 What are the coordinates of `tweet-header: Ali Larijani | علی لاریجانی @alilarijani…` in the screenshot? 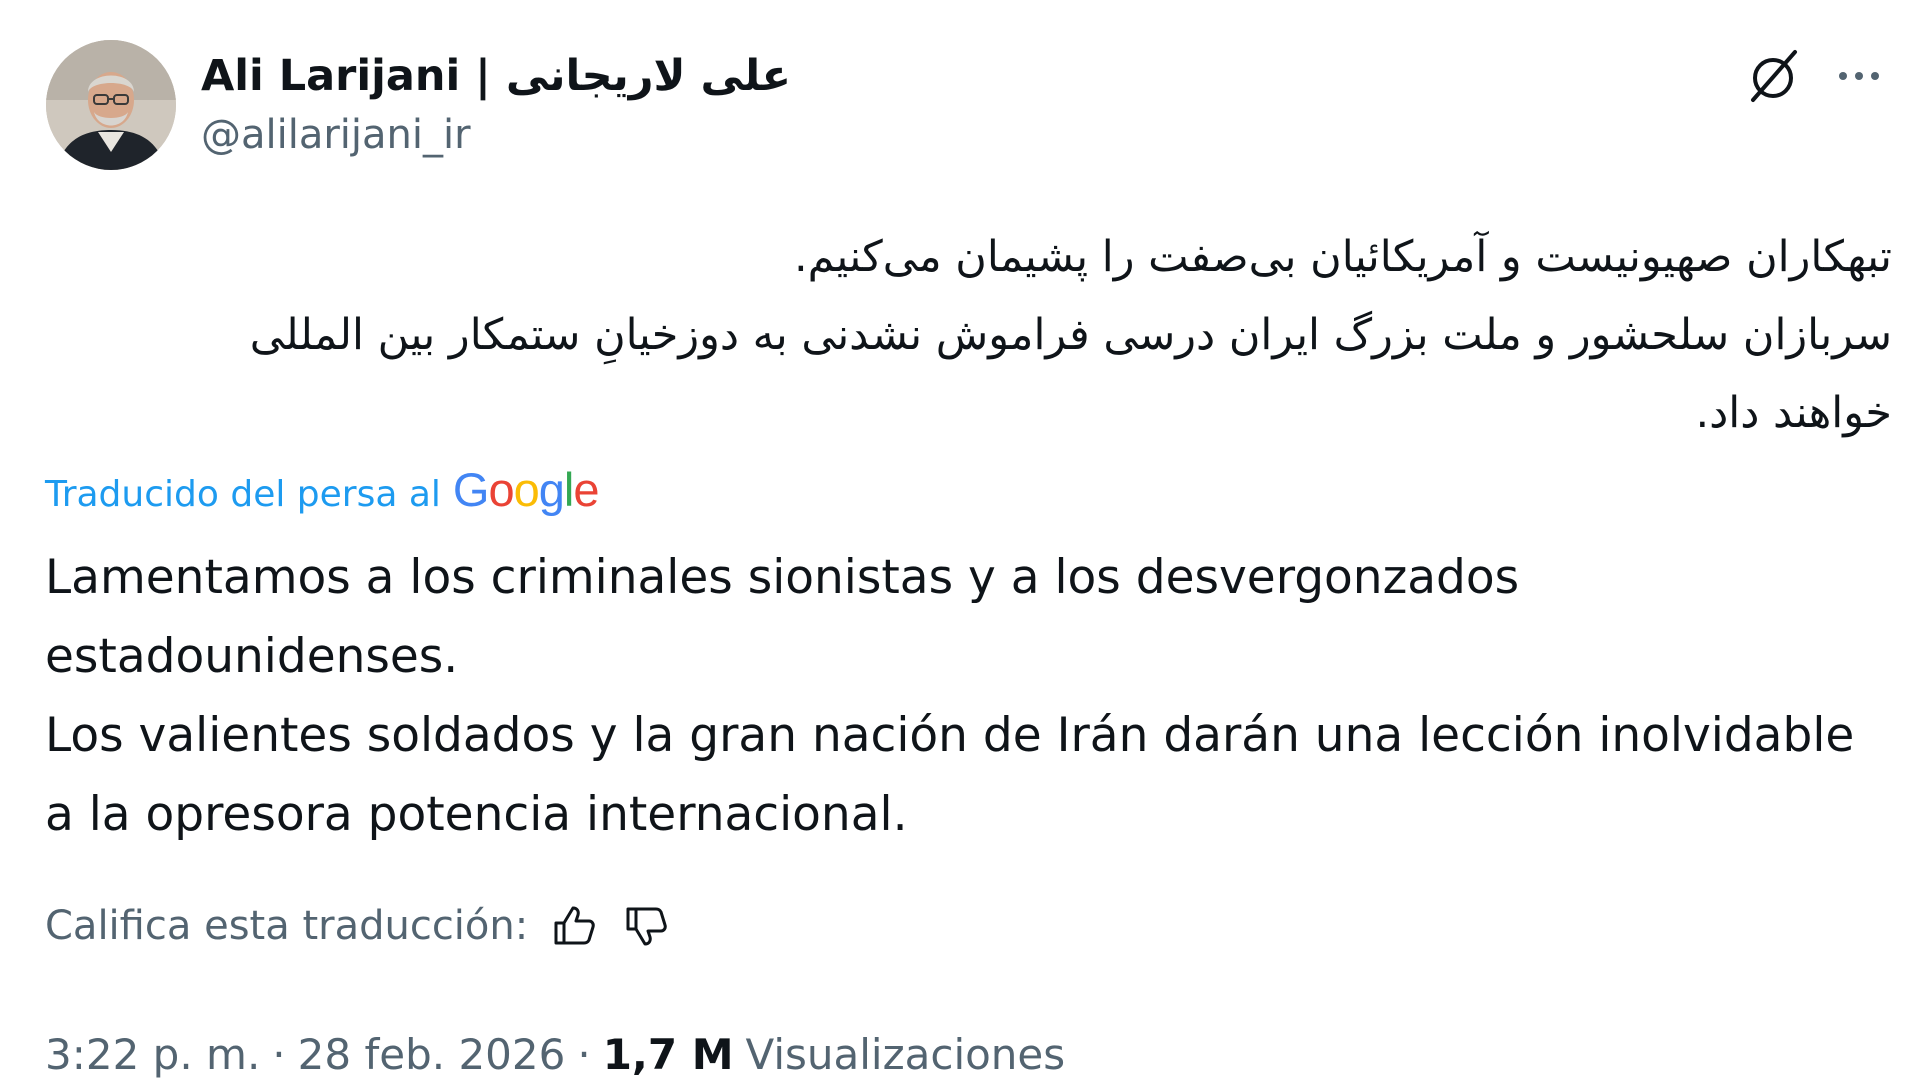 It's located at (966, 106).